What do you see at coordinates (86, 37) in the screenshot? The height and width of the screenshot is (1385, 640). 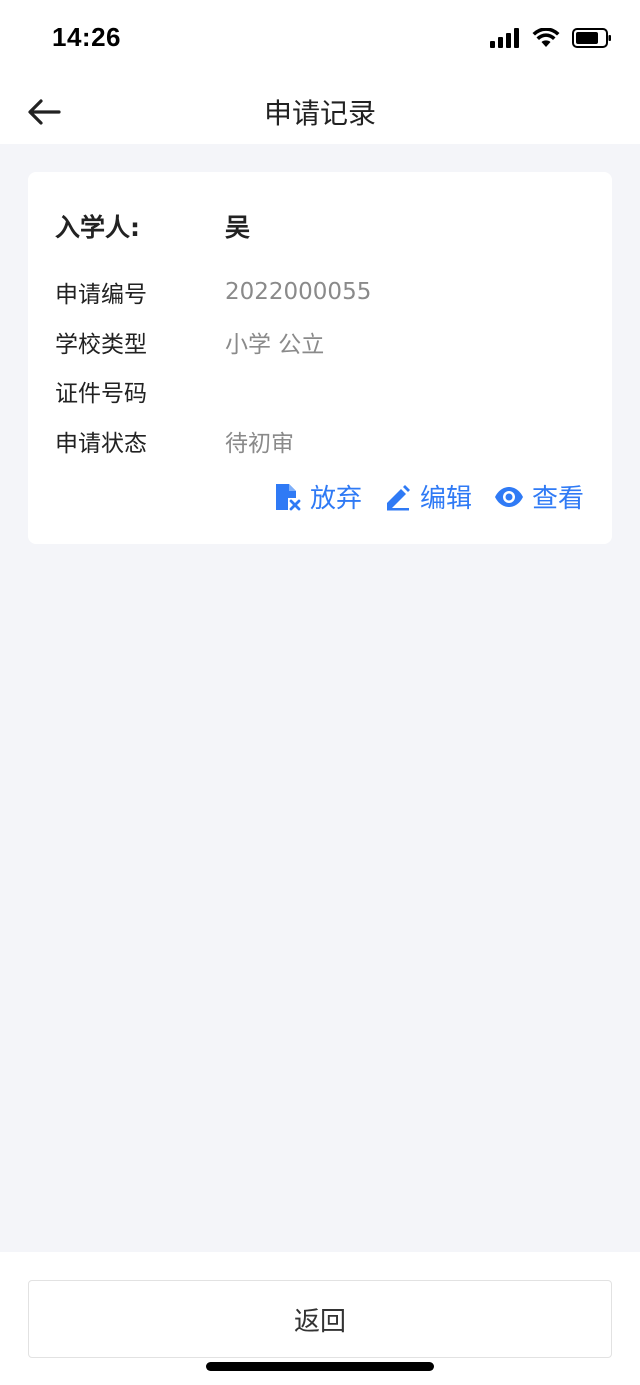 I see `status-time: 14:26` at bounding box center [86, 37].